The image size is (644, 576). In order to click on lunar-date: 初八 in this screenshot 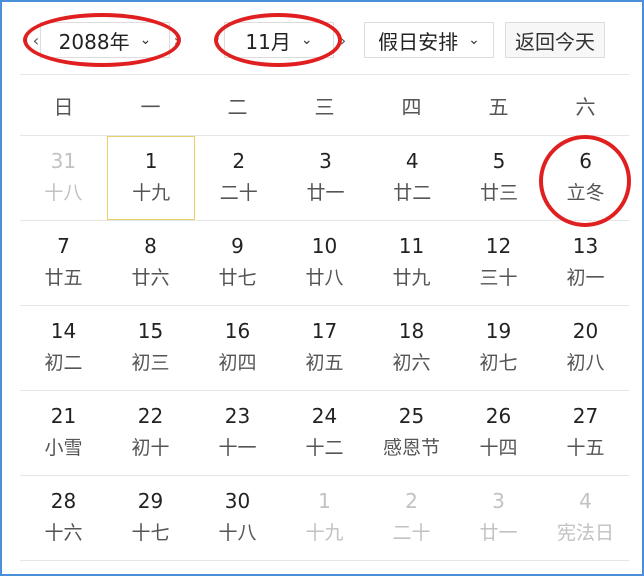, I will do `click(585, 363)`.